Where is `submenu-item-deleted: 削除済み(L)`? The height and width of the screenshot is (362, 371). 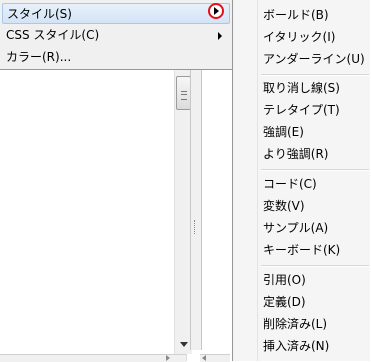
submenu-item-deleted: 削除済み(L) is located at coordinates (295, 324).